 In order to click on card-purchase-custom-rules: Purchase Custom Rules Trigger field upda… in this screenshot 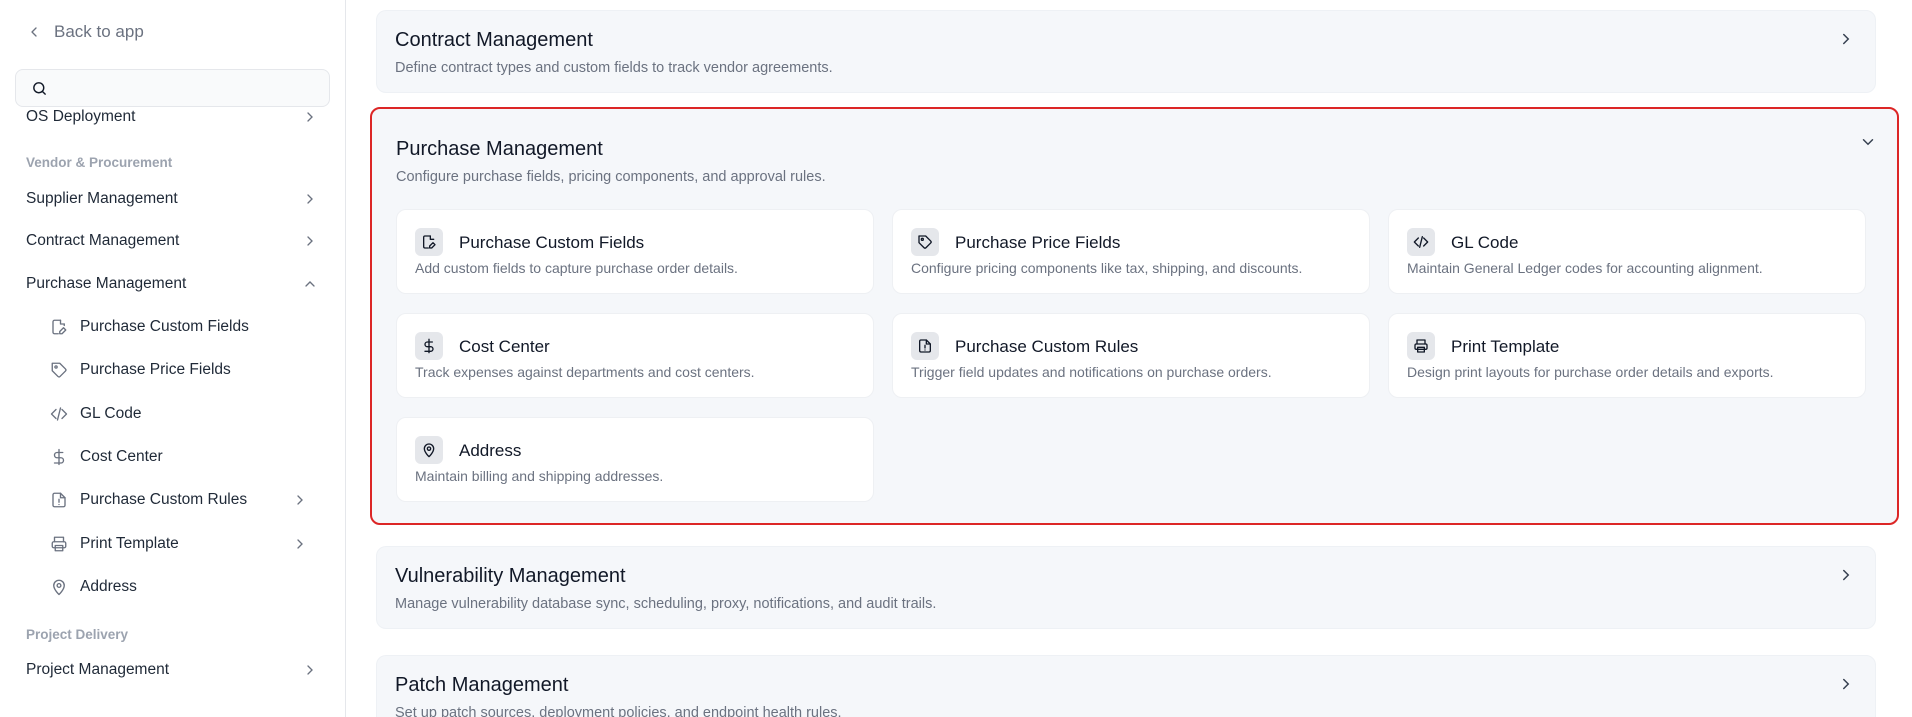, I will do `click(1131, 355)`.